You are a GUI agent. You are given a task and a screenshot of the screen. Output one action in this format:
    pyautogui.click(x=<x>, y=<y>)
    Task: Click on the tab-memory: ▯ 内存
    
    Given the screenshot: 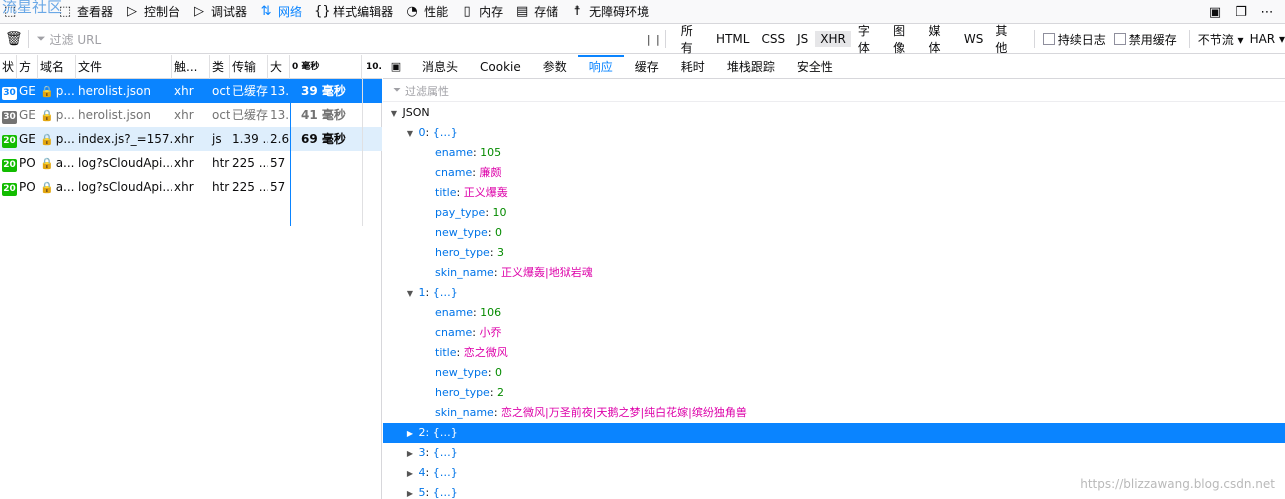 What is the action you would take?
    pyautogui.click(x=481, y=12)
    